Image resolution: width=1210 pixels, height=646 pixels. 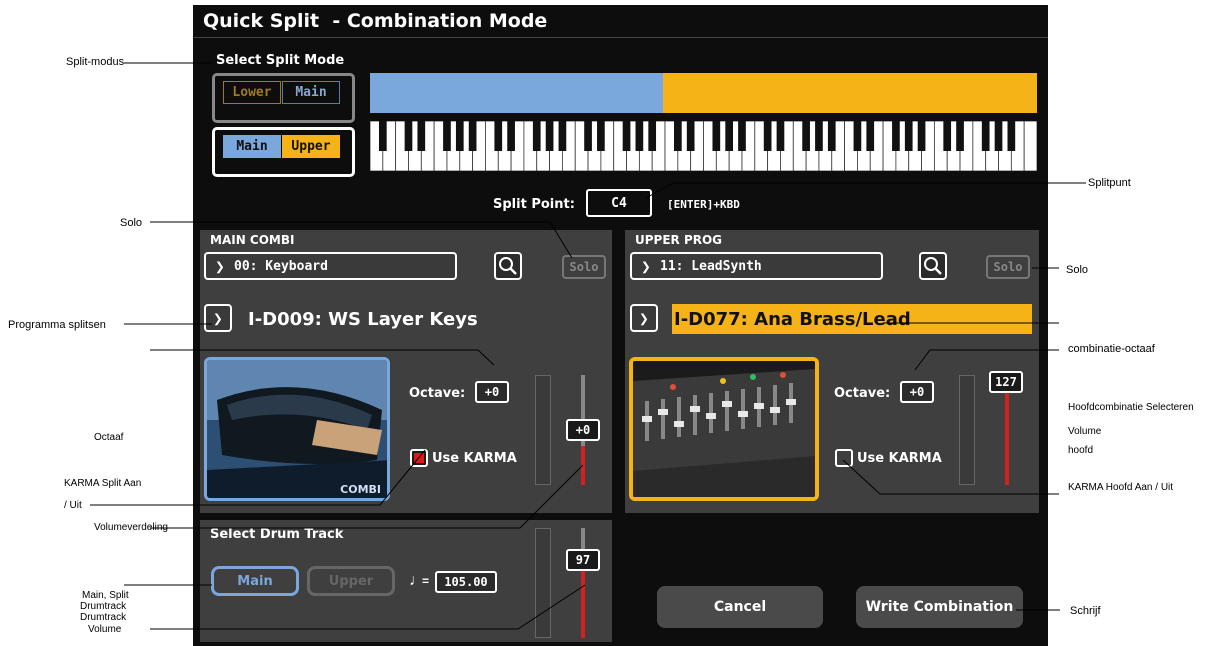 I want to click on main-combi-bank-select: ❯ 00: Keyboard, so click(x=330, y=266).